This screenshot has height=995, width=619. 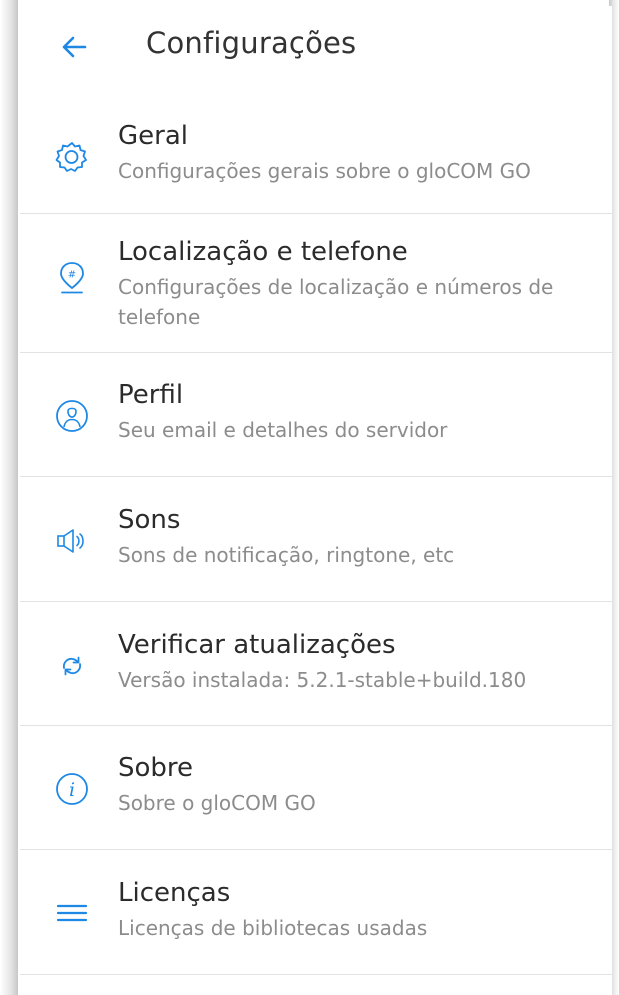 What do you see at coordinates (316, 788) in the screenshot?
I see `settings-item-about: i Sobre Sobre o gloCOM GO` at bounding box center [316, 788].